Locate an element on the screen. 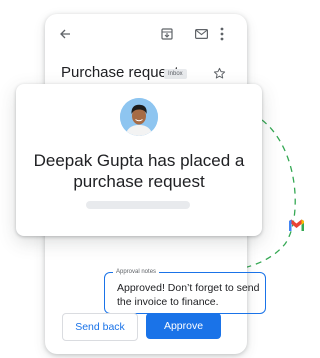 The width and height of the screenshot is (320, 358). placeholder-bar is located at coordinates (138, 205).